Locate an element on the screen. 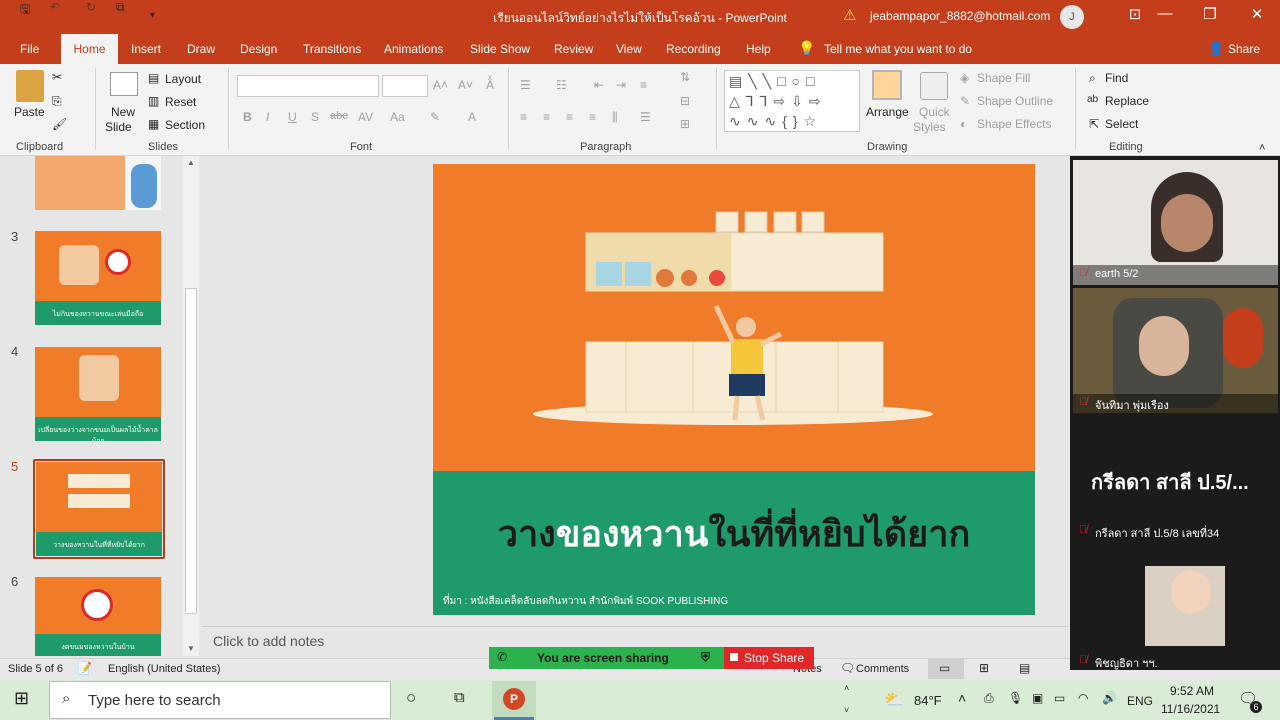 This screenshot has height=720, width=1280. font-family-combo is located at coordinates (308, 86).